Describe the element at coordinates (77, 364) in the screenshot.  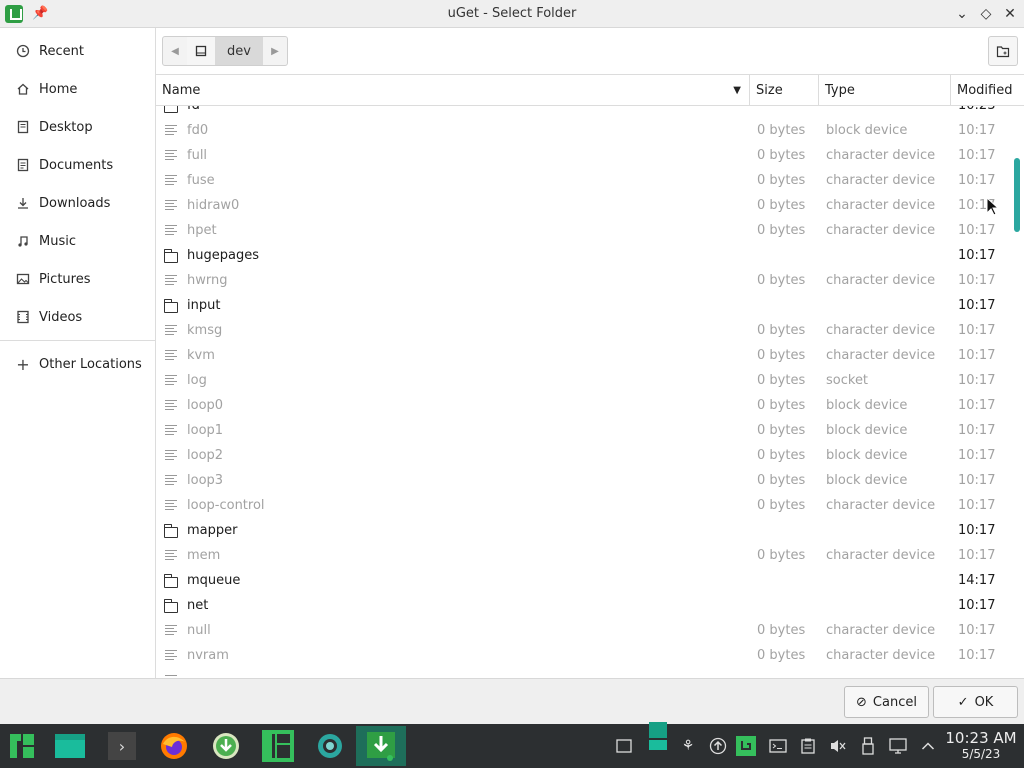
I see `sidebar-item-other-locations: + Other Locations` at that location.